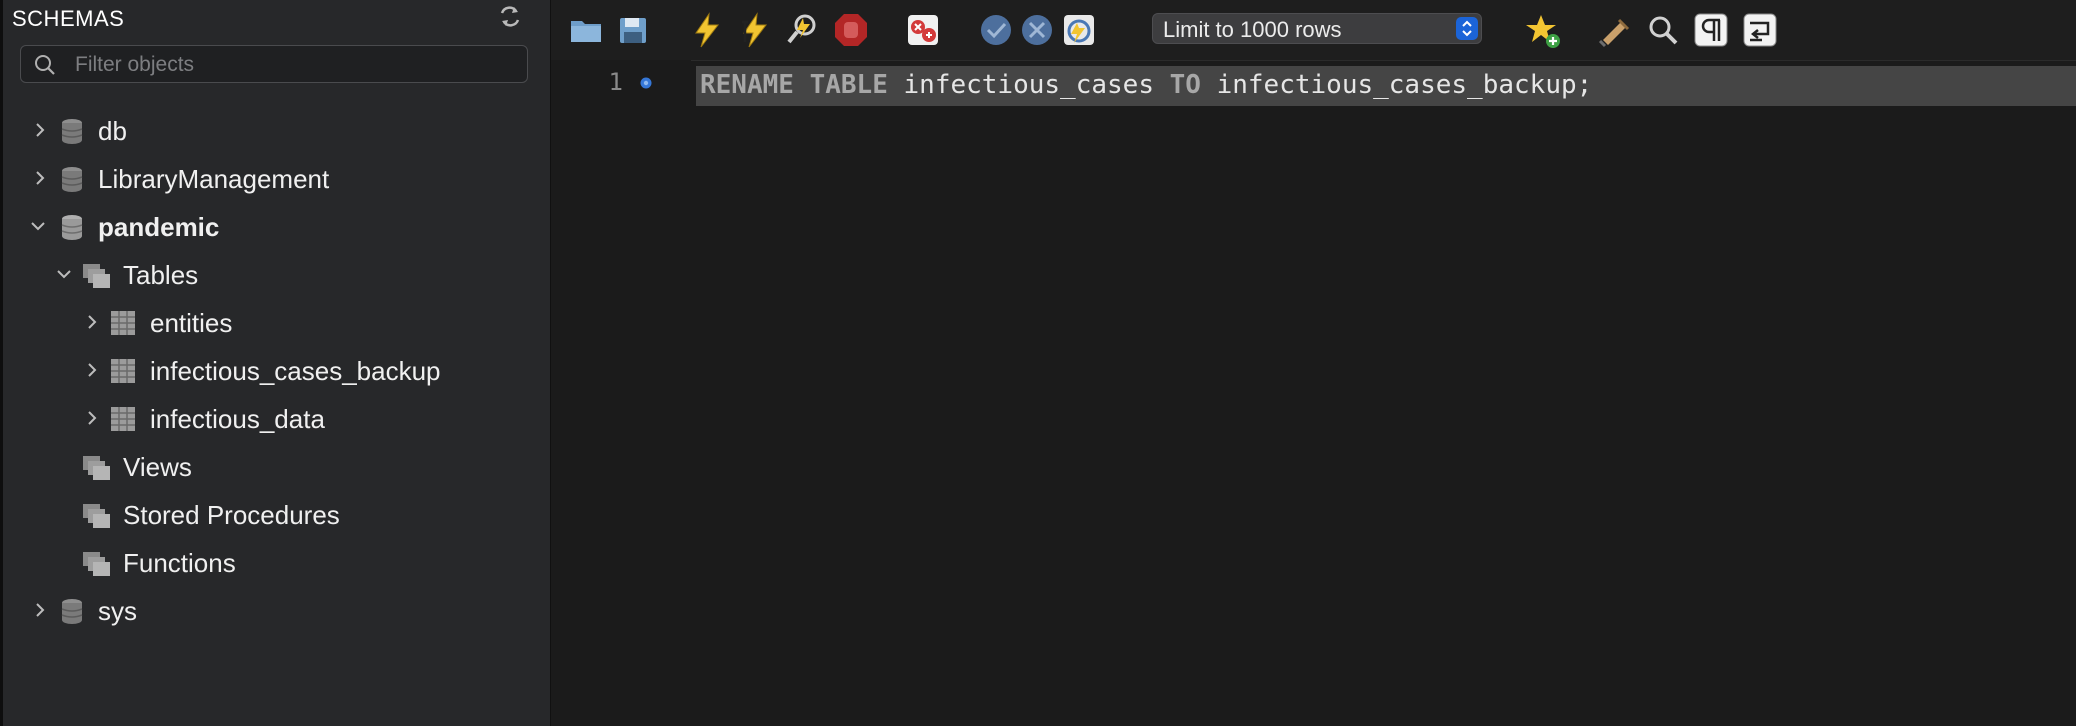  What do you see at coordinates (587, 30) in the screenshot?
I see `open-file-icon` at bounding box center [587, 30].